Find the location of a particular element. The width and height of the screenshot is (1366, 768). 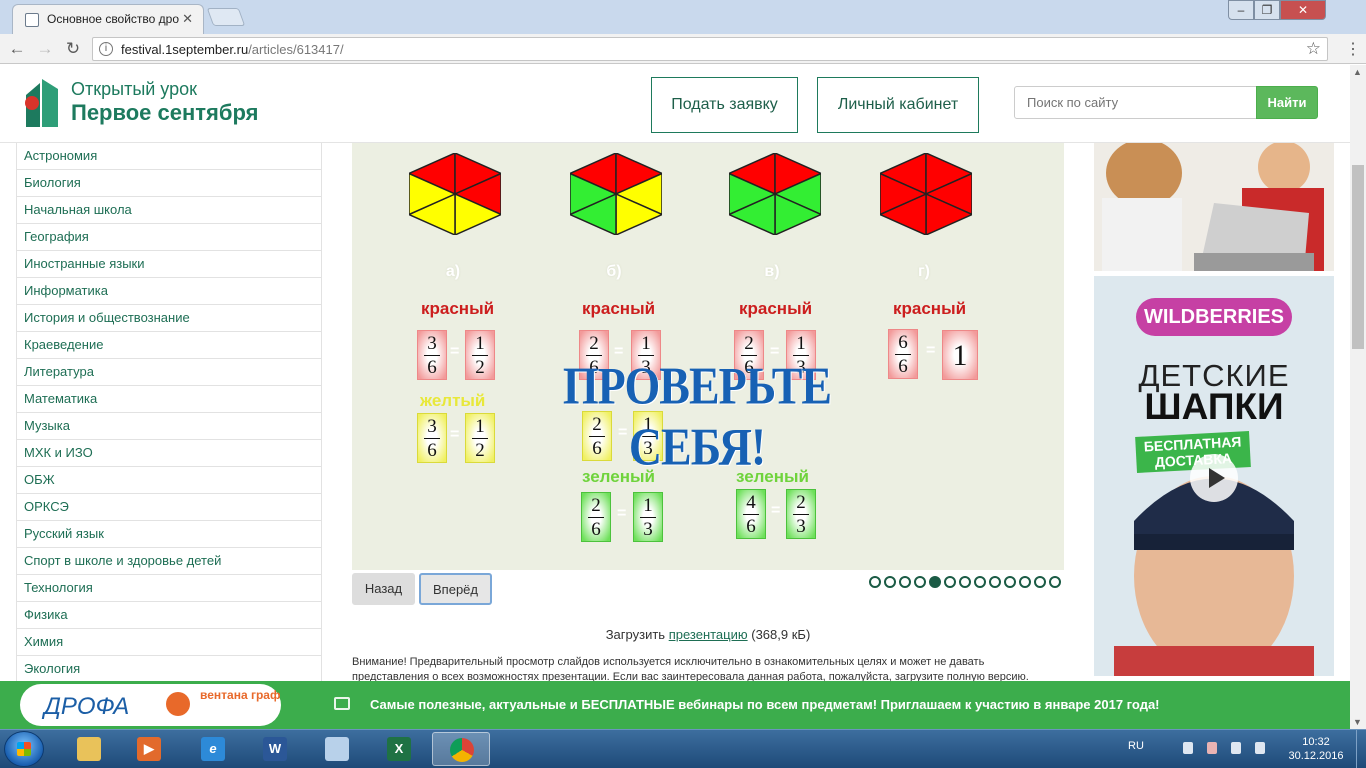

chrome-taskbar-button is located at coordinates (461, 749).